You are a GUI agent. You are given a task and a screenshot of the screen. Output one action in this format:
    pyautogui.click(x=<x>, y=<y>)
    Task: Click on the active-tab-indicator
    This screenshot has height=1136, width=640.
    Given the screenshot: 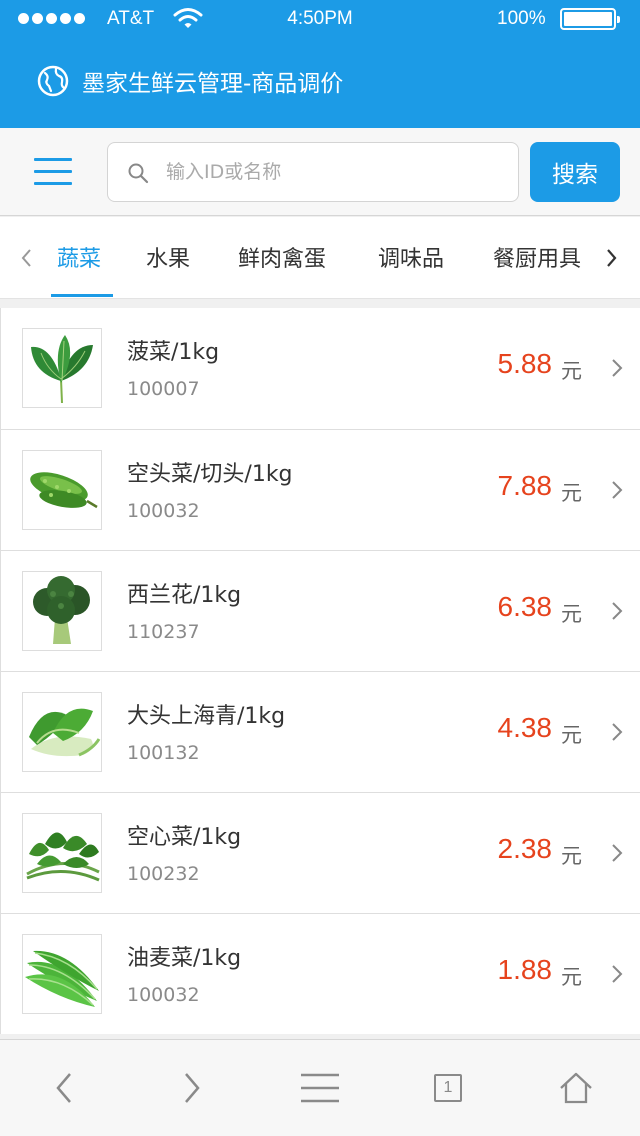 What is the action you would take?
    pyautogui.click(x=82, y=295)
    